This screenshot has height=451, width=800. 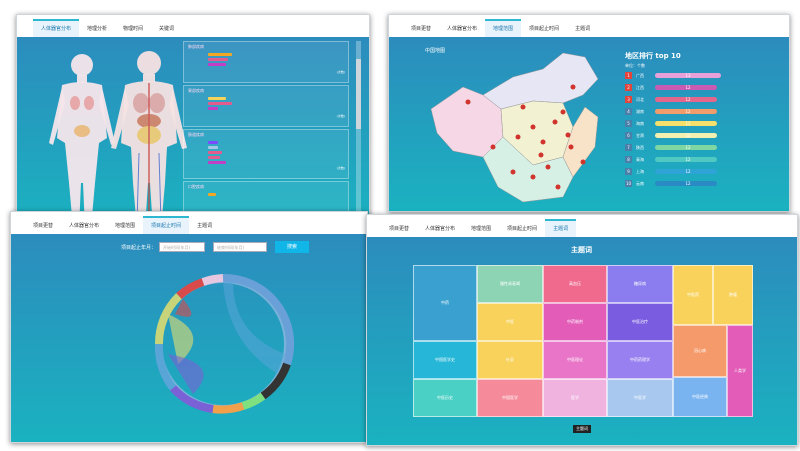 What do you see at coordinates (640, 322) in the screenshot?
I see `treemap-cell: 中医治疗` at bounding box center [640, 322].